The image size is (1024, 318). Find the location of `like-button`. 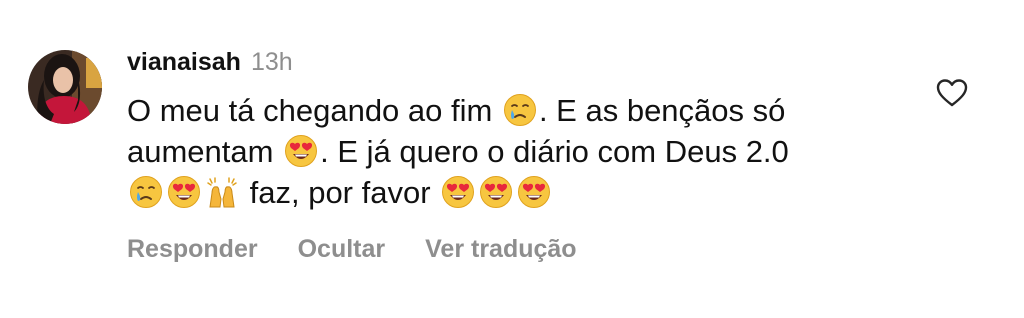

like-button is located at coordinates (952, 93).